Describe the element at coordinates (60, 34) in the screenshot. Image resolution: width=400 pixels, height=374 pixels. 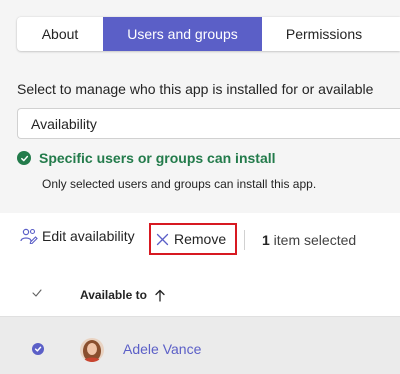
I see `tab-about: About` at that location.